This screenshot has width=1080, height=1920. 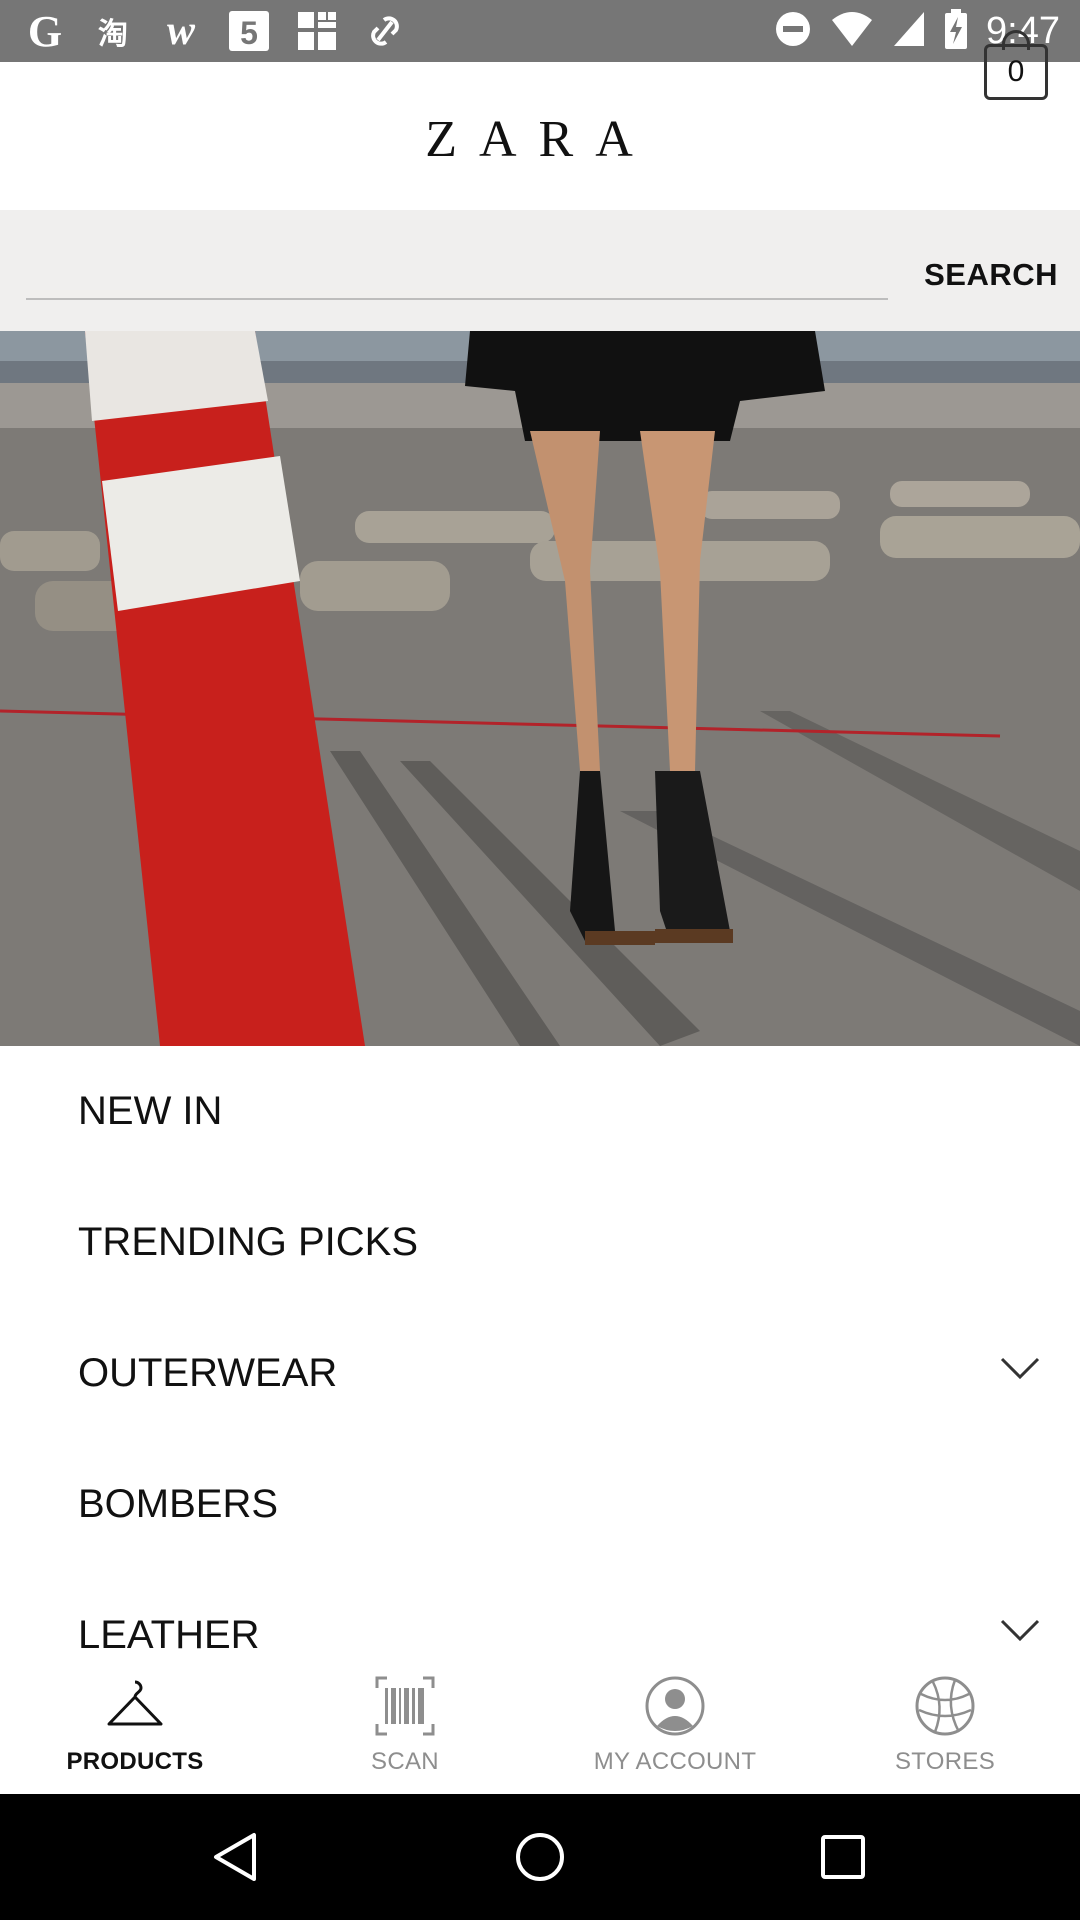 I want to click on recents-icon, so click(x=843, y=1857).